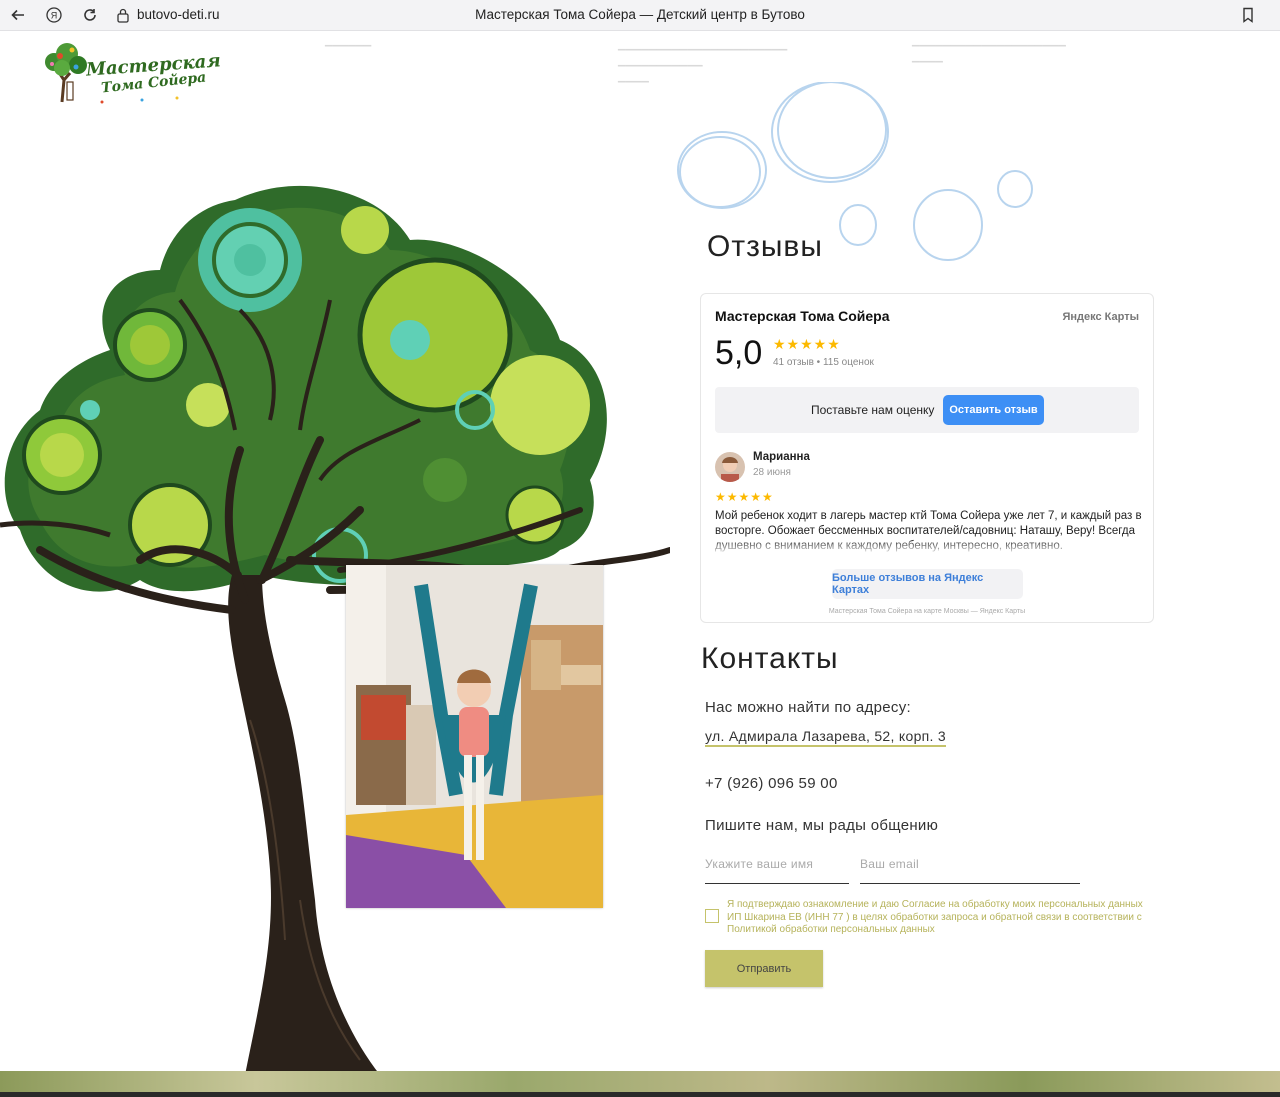 The height and width of the screenshot is (1097, 1280). I want to click on rating-count: 41 отзыв • 115 оценок, so click(823, 362).